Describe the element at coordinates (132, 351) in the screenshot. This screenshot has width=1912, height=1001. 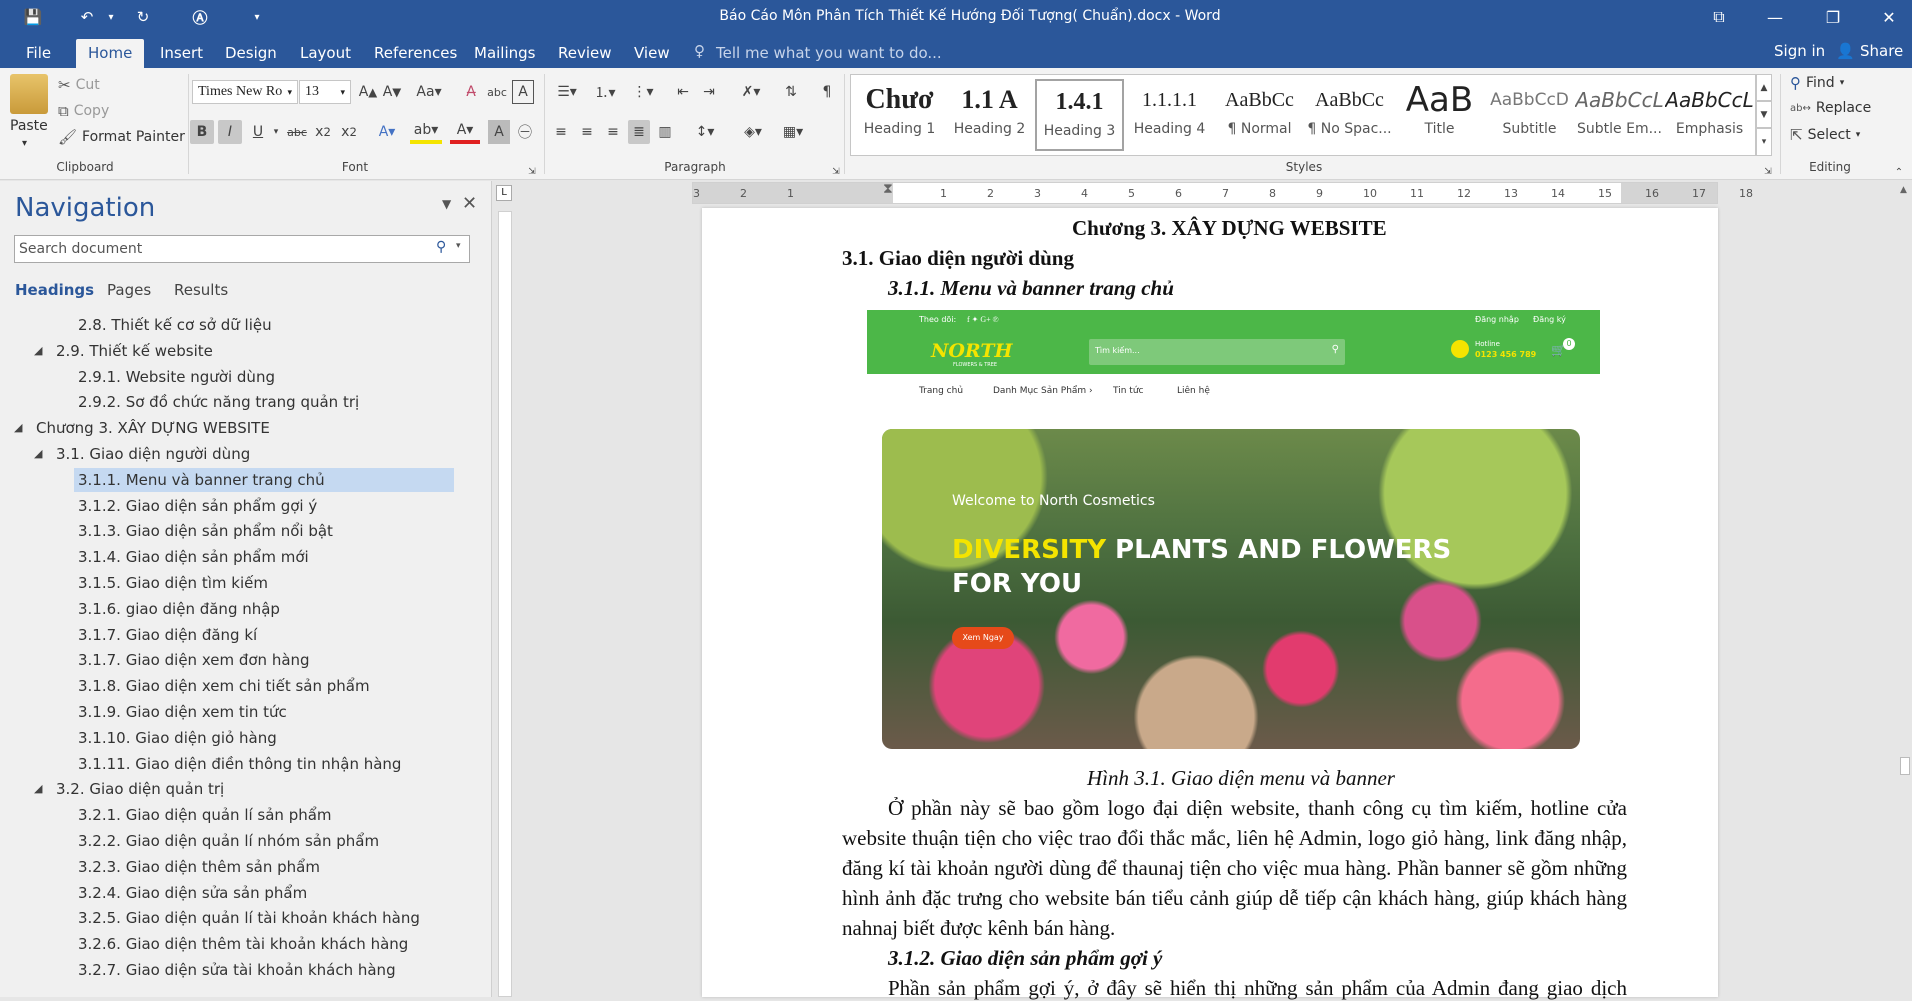
I see `nav-heading-item: 2.9. Thiết kế website` at that location.